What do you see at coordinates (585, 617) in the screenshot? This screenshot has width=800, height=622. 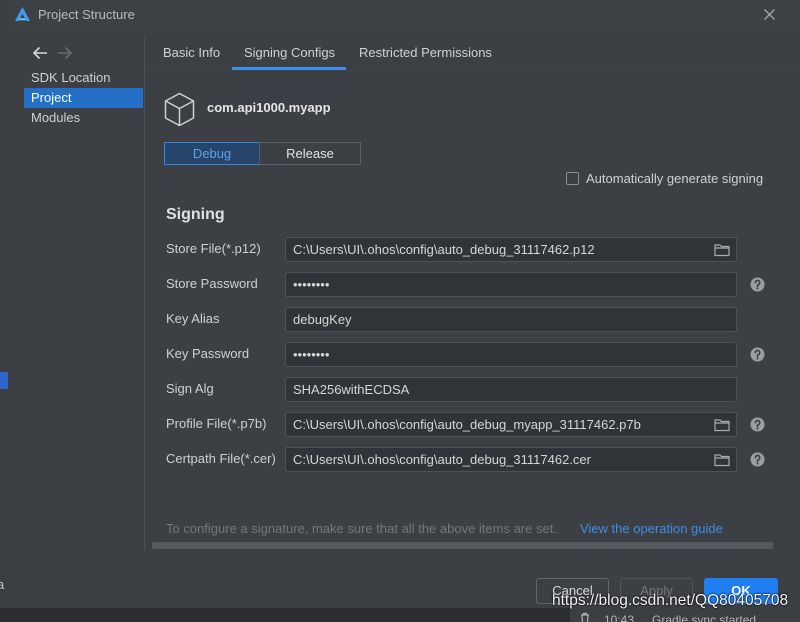 I see `trash-icon` at bounding box center [585, 617].